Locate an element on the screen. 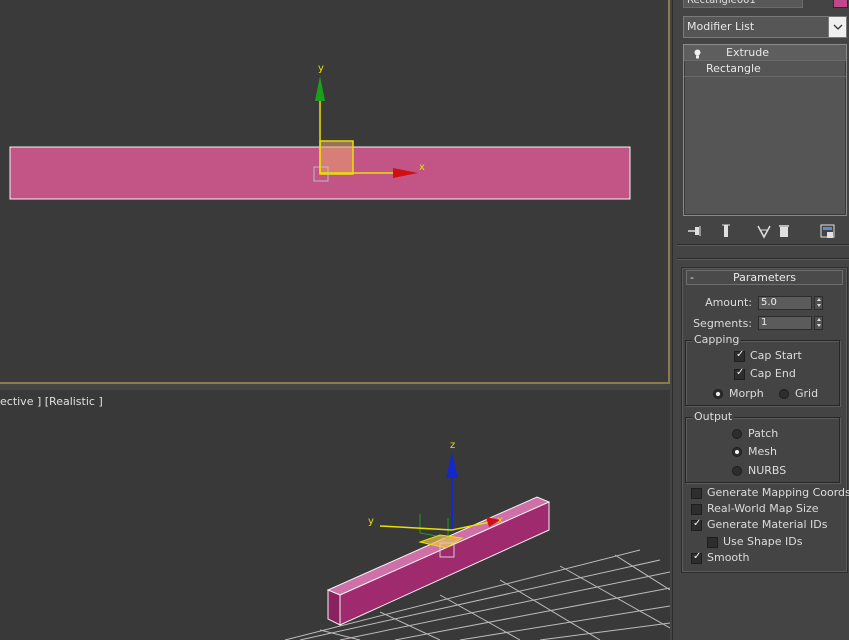 This screenshot has width=849, height=640. segments-label: Segments: is located at coordinates (722, 323).